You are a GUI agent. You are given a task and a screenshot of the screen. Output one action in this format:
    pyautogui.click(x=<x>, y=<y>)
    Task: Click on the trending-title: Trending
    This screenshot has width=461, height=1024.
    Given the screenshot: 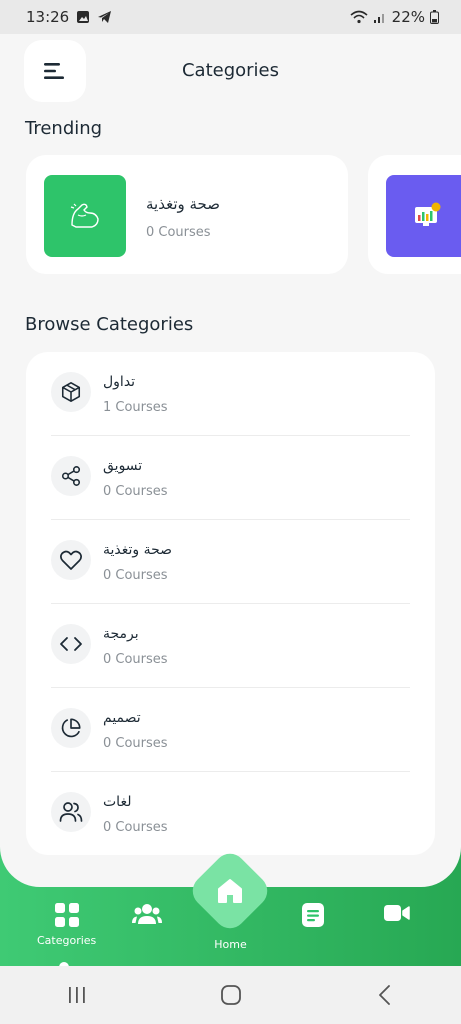 What is the action you would take?
    pyautogui.click(x=64, y=128)
    